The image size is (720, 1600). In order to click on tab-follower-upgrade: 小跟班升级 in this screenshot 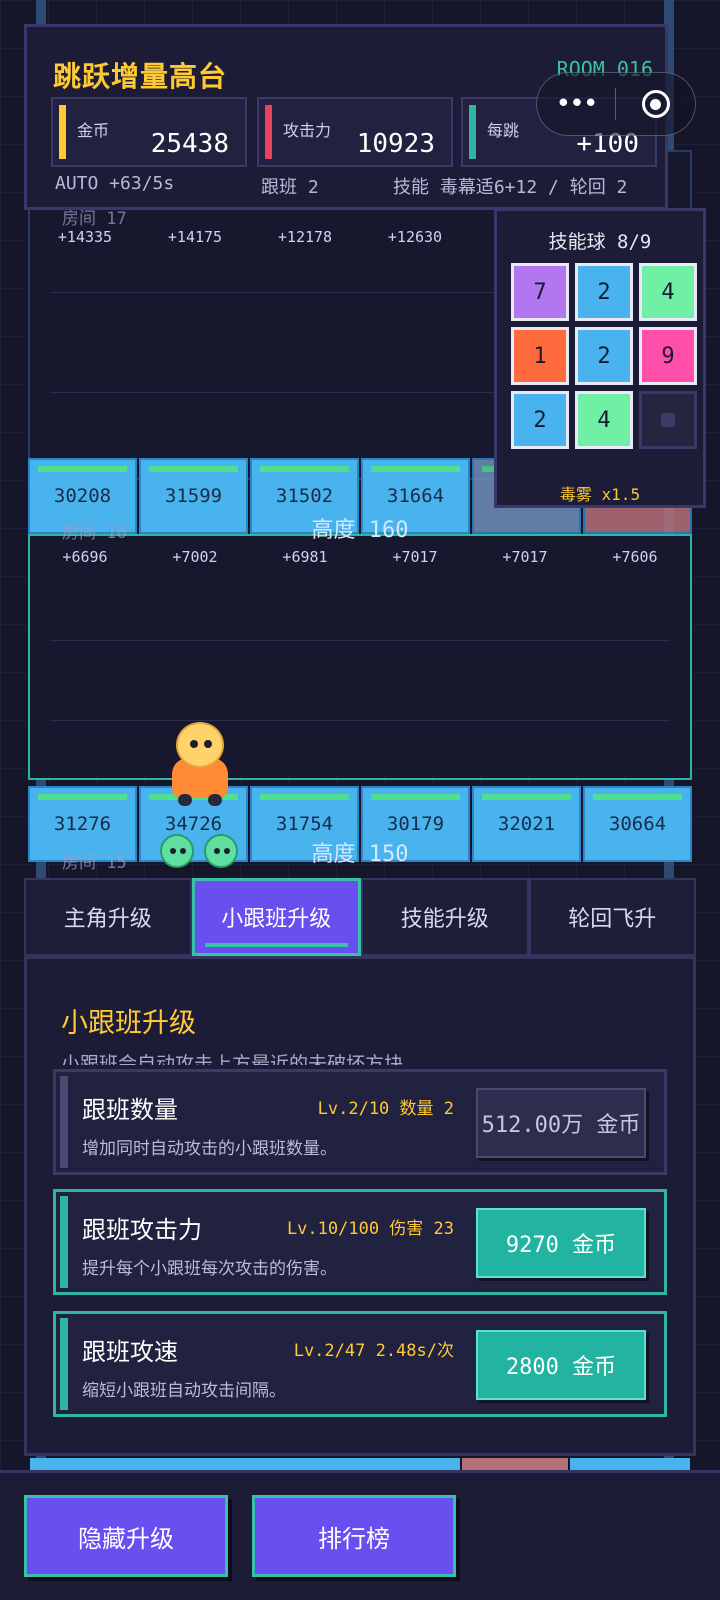, I will do `click(276, 917)`.